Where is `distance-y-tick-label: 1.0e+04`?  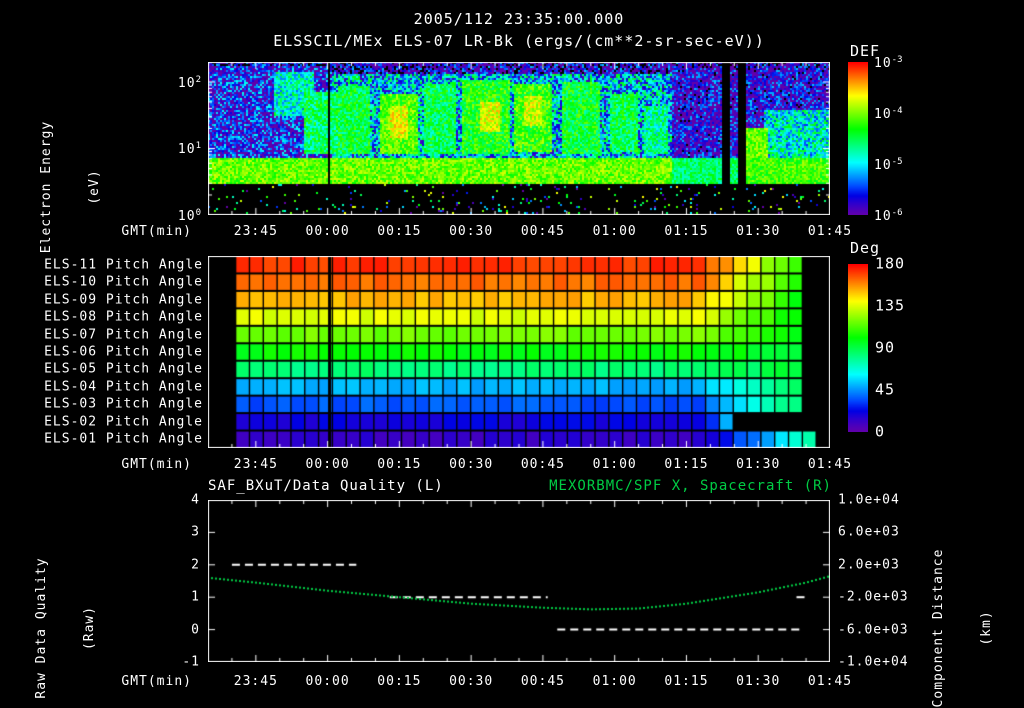 distance-y-tick-label: 1.0e+04 is located at coordinates (869, 500).